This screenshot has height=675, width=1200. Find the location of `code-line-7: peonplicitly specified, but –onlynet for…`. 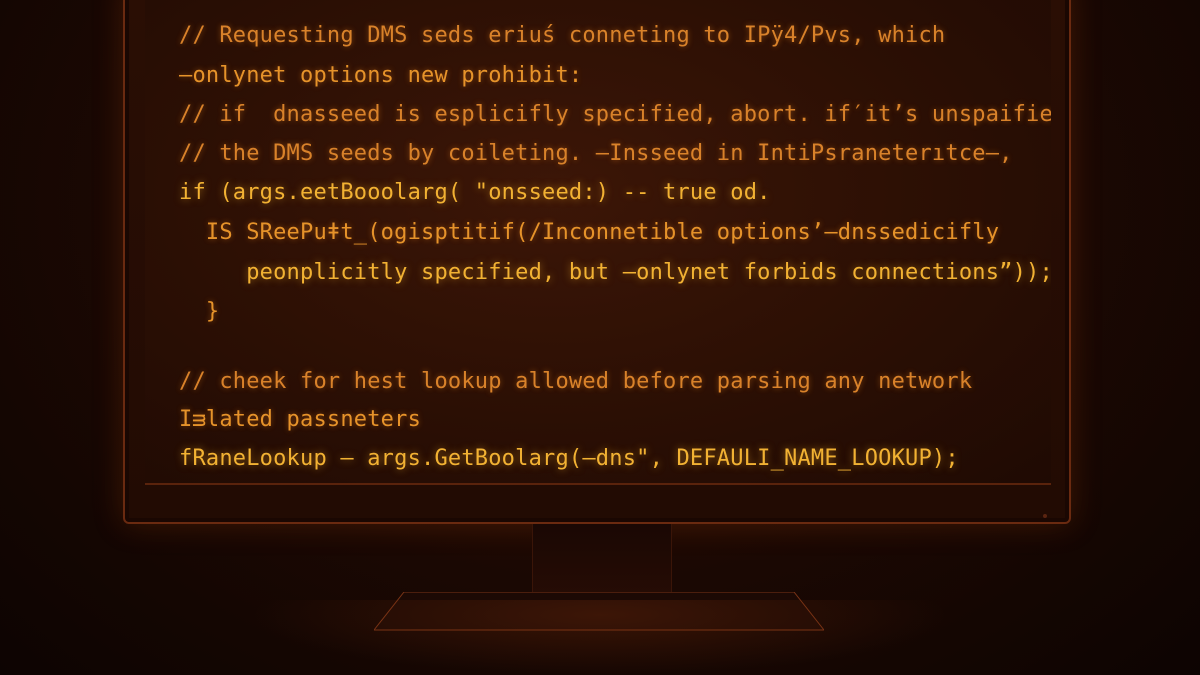

code-line-7: peonplicitly specified, but –onlynet for… is located at coordinates (615, 272).